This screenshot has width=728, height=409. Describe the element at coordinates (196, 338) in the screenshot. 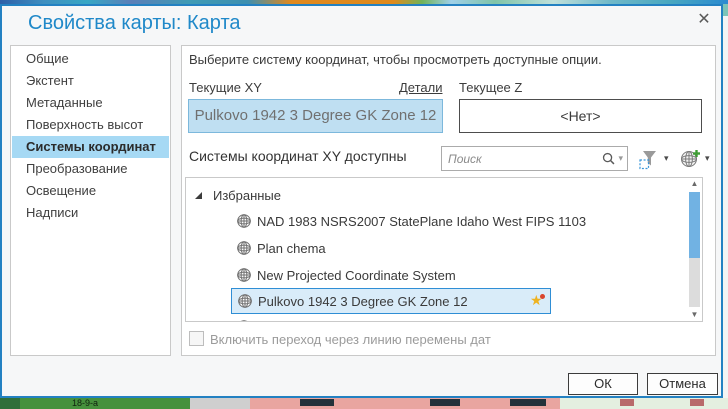

I see `dateline-checkbox` at that location.